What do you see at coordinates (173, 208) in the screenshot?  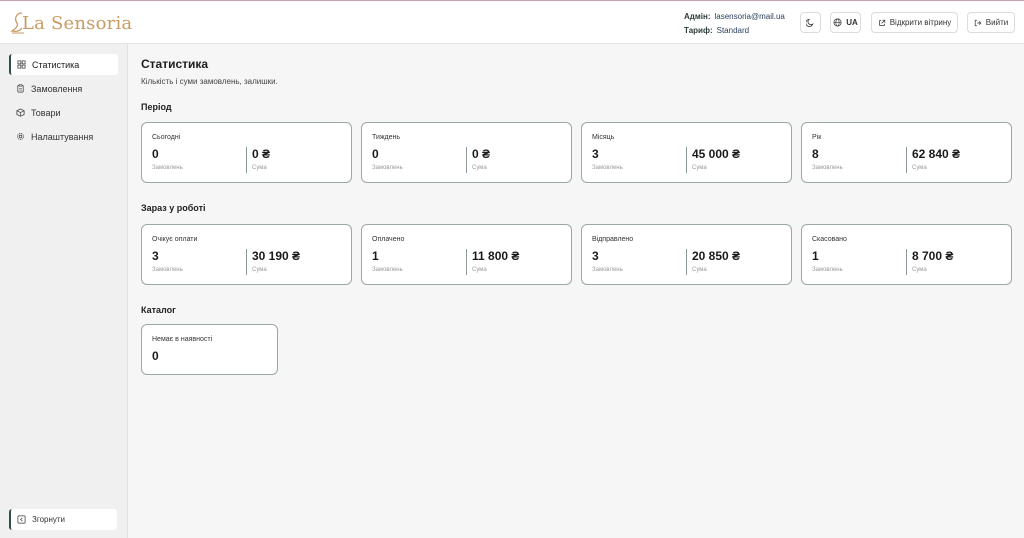 I see `section-title-in-progress: Зараз у роботі` at bounding box center [173, 208].